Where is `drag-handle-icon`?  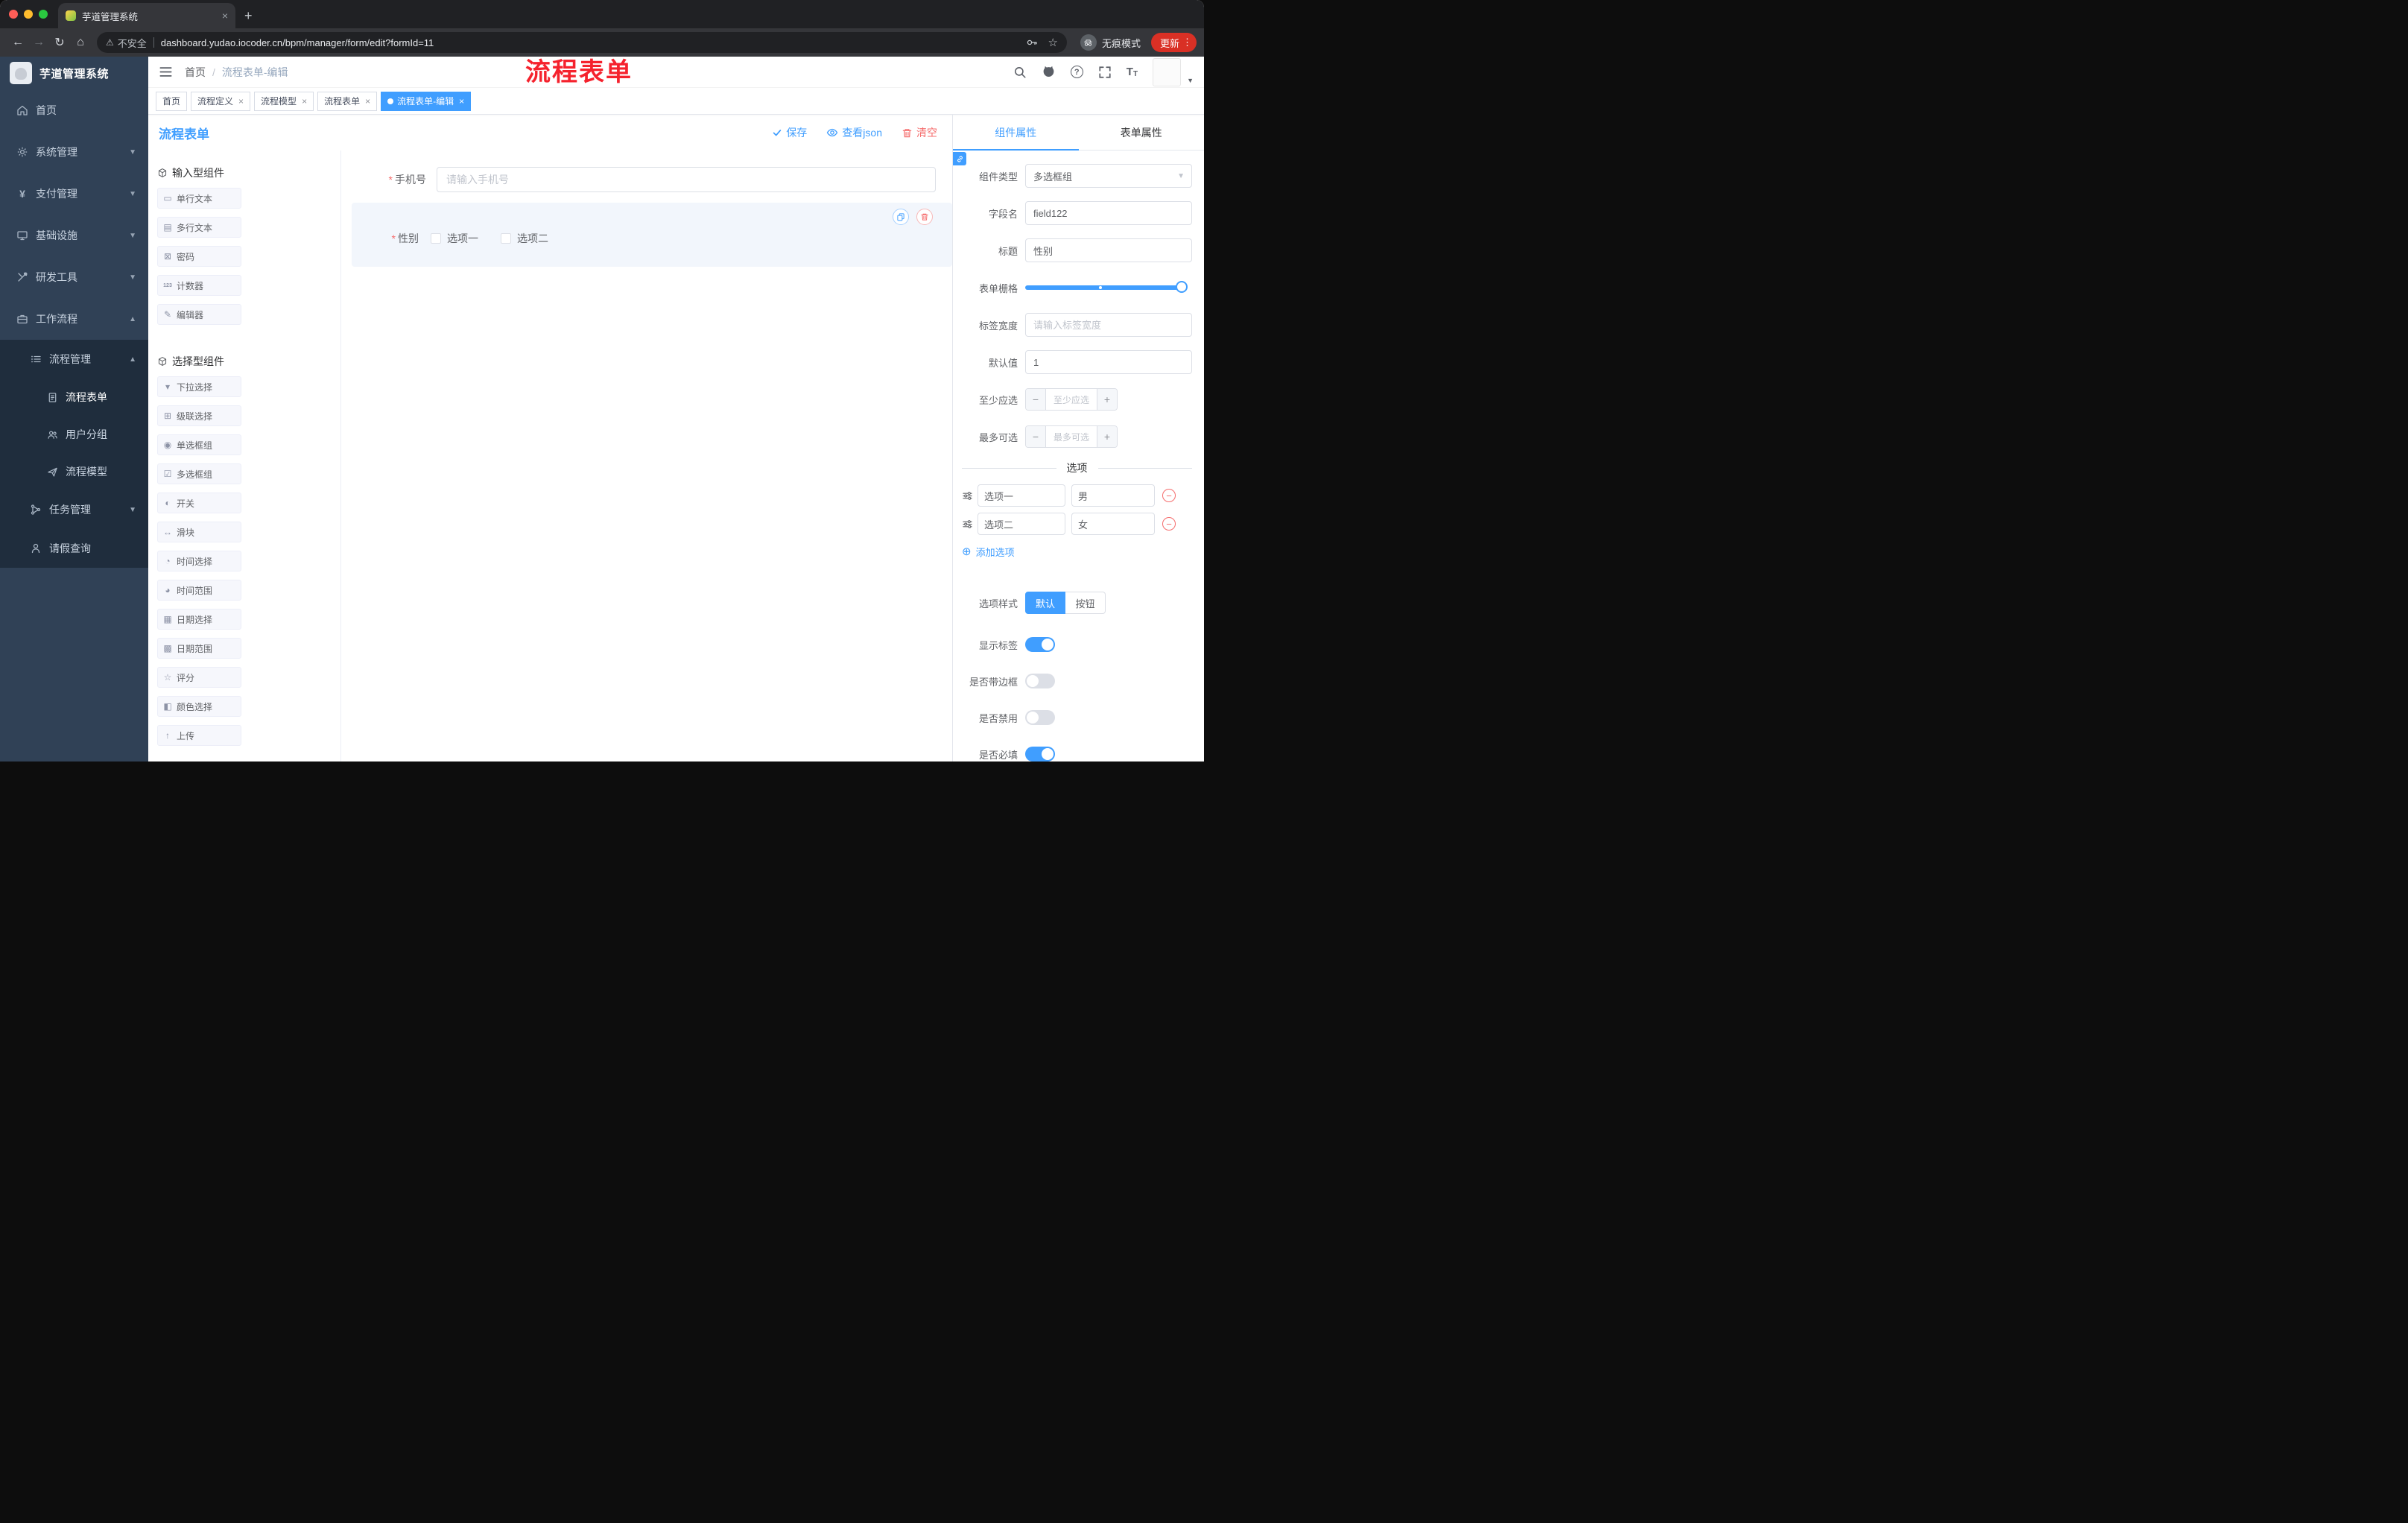
drag-handle-icon is located at coordinates (967, 496).